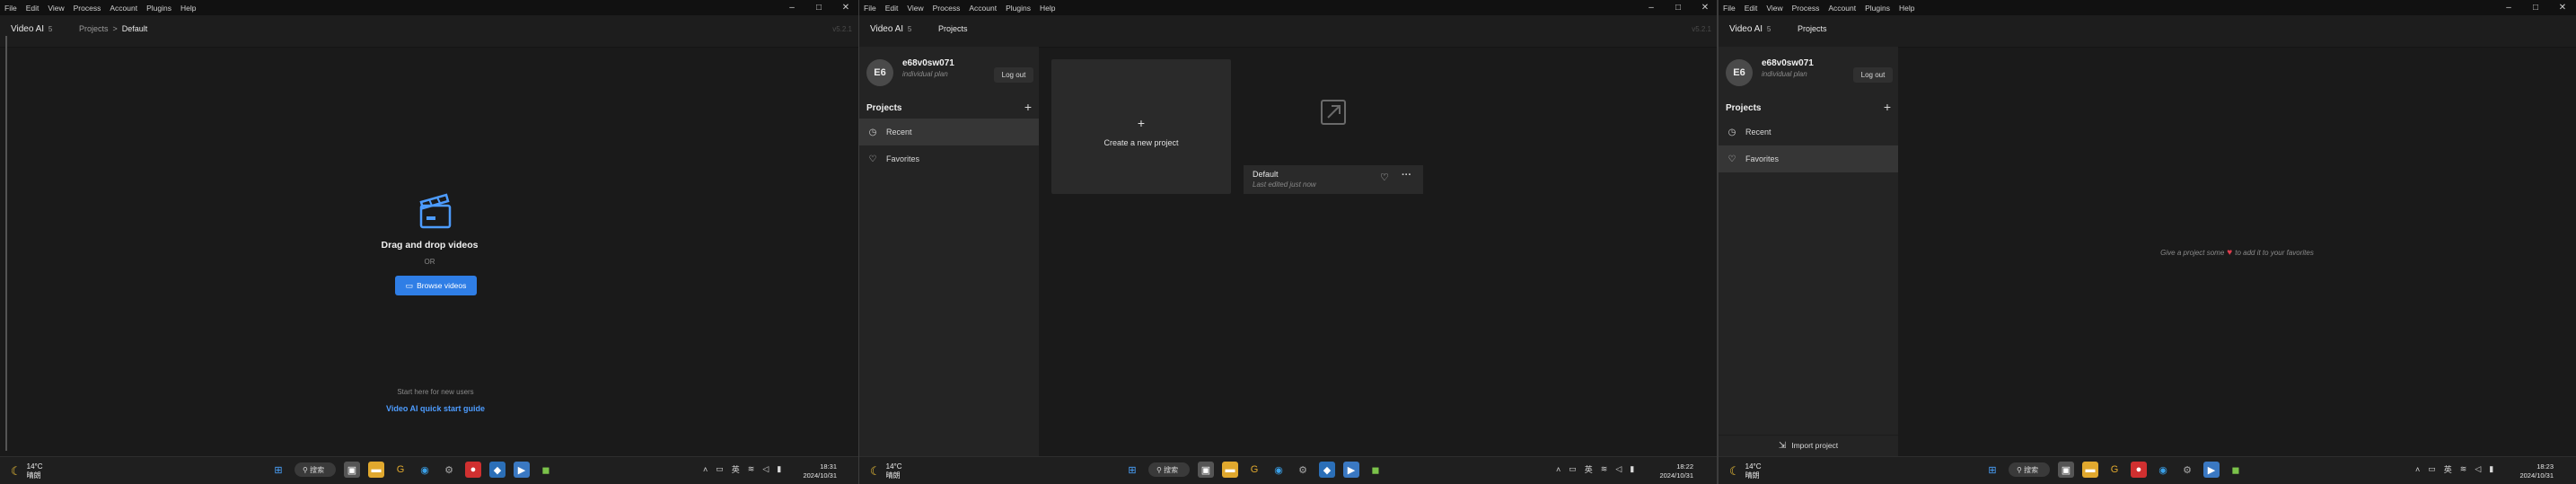  What do you see at coordinates (94, 28) in the screenshot?
I see `breadcrumb-projects: Projects` at bounding box center [94, 28].